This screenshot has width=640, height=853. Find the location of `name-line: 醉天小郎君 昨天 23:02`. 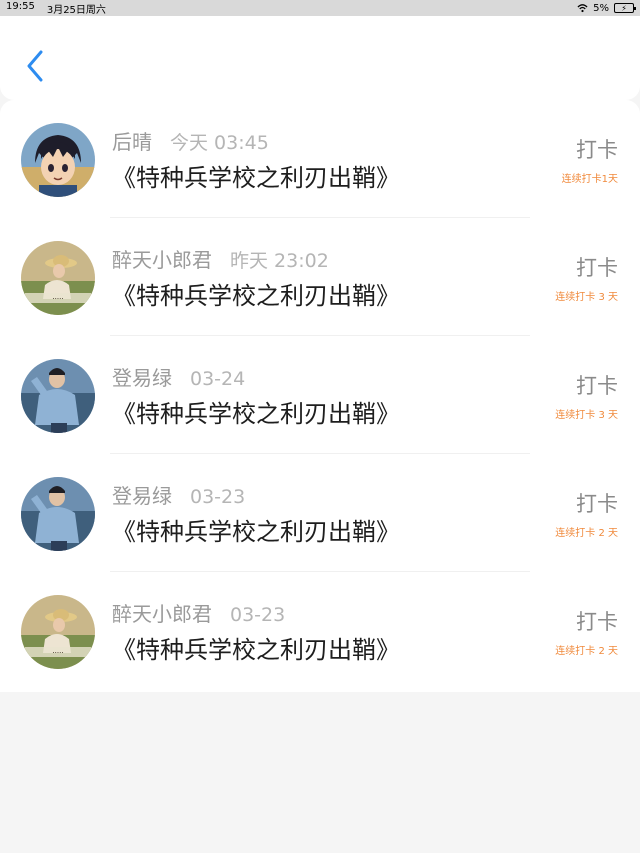

name-line: 醉天小郎君 昨天 23:02 is located at coordinates (220, 258).